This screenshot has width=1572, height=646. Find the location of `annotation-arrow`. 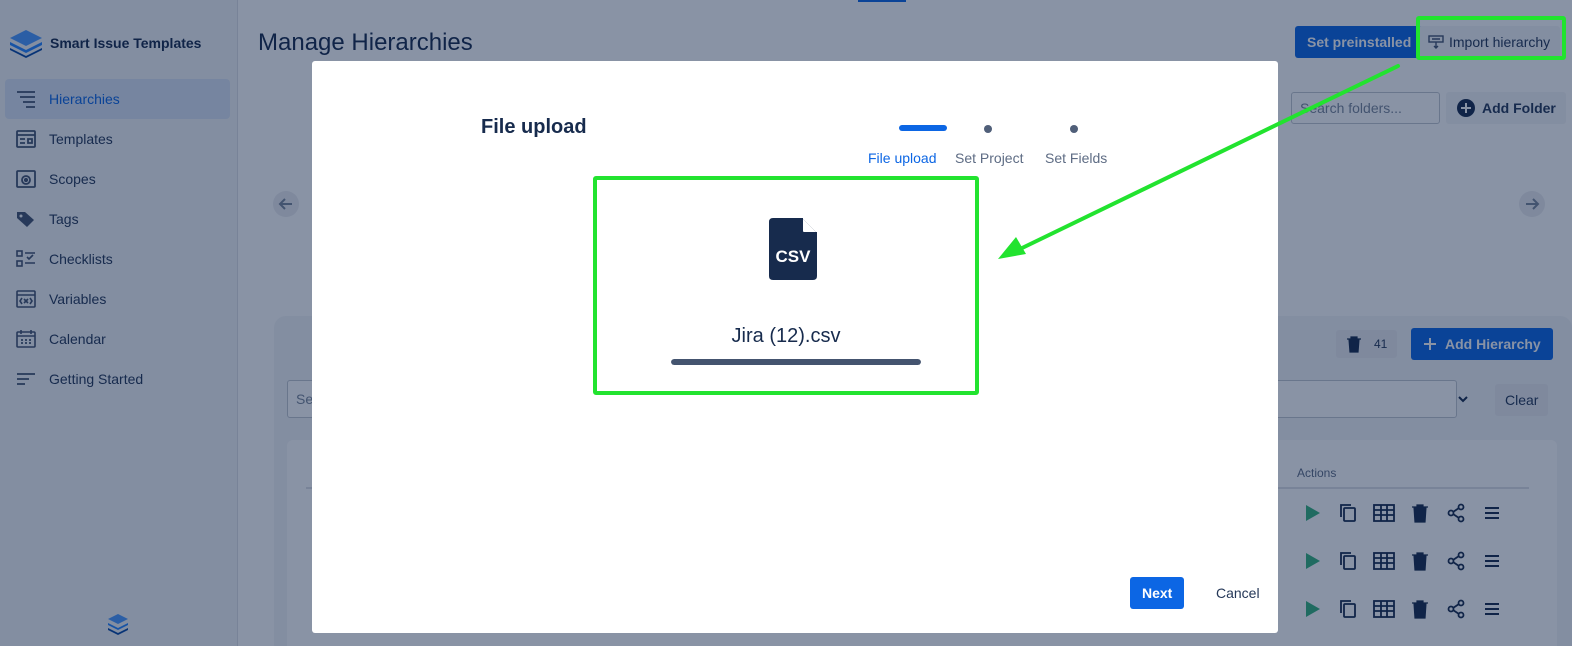

annotation-arrow is located at coordinates (1199, 161).